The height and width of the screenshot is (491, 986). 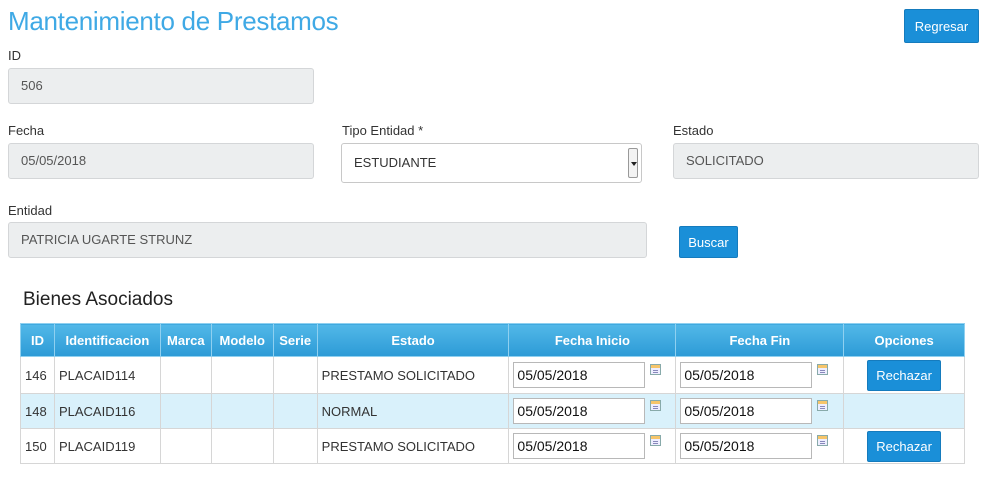 What do you see at coordinates (708, 242) in the screenshot?
I see `buscar-button: Buscar` at bounding box center [708, 242].